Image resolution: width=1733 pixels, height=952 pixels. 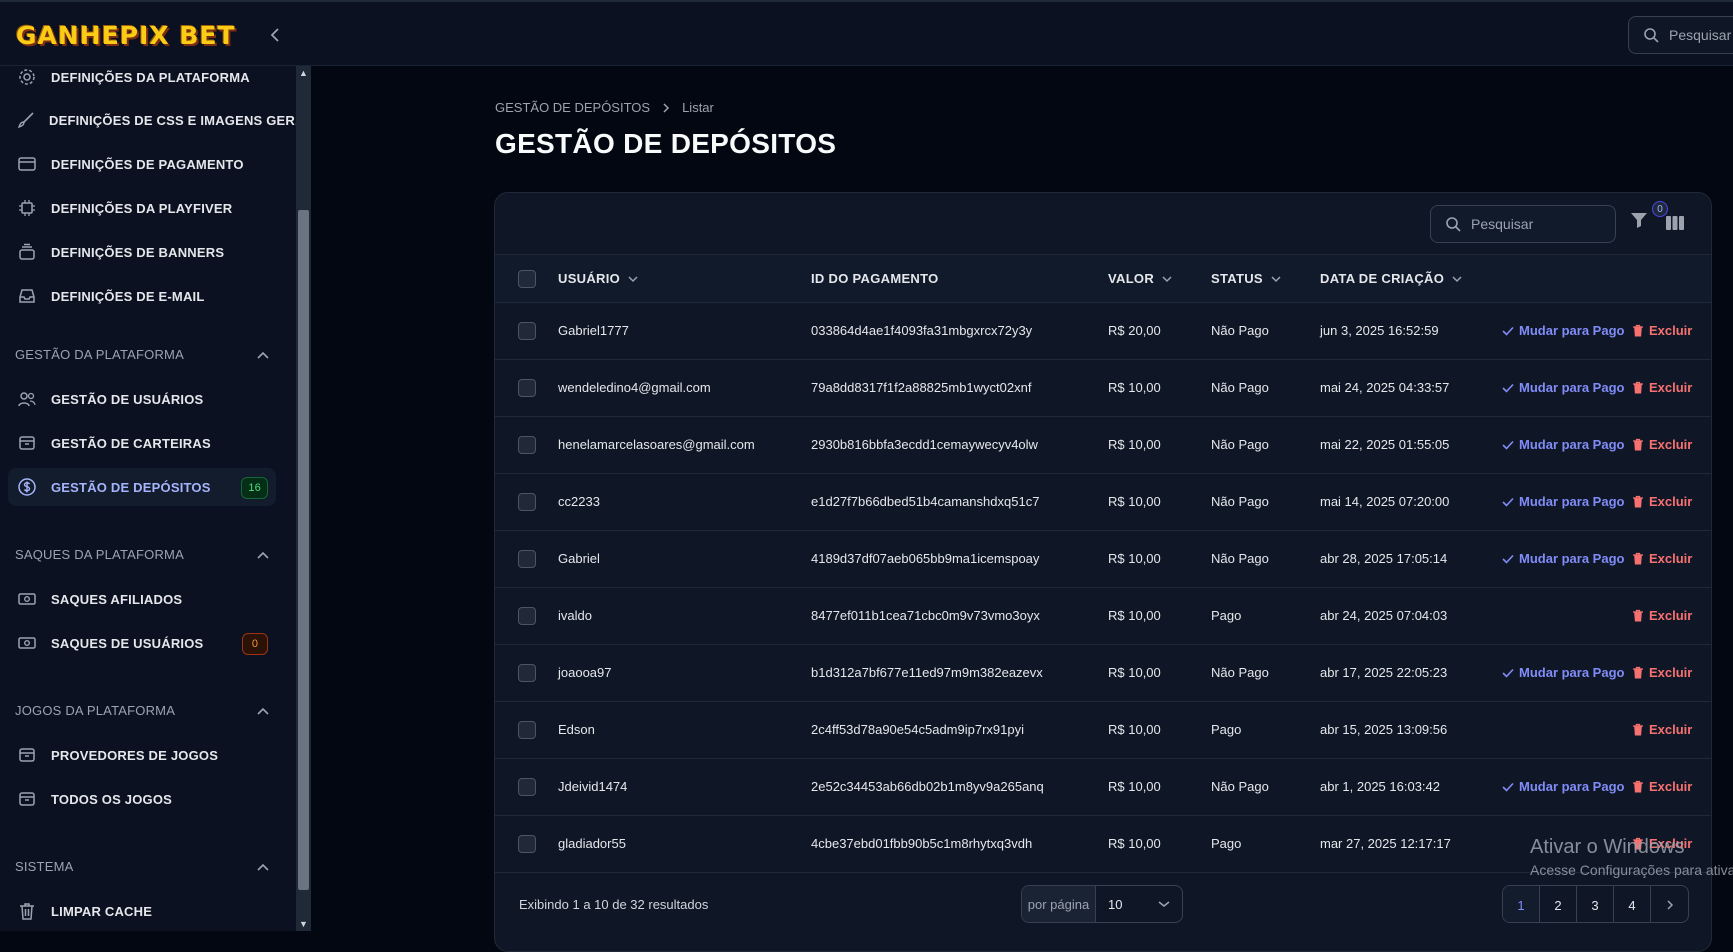 What do you see at coordinates (1558, 904) in the screenshot?
I see `page-button-2: 2` at bounding box center [1558, 904].